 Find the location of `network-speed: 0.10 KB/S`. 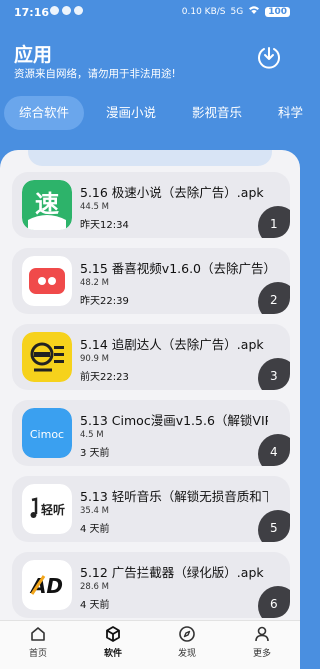

network-speed: 0.10 KB/S is located at coordinates (203, 11).